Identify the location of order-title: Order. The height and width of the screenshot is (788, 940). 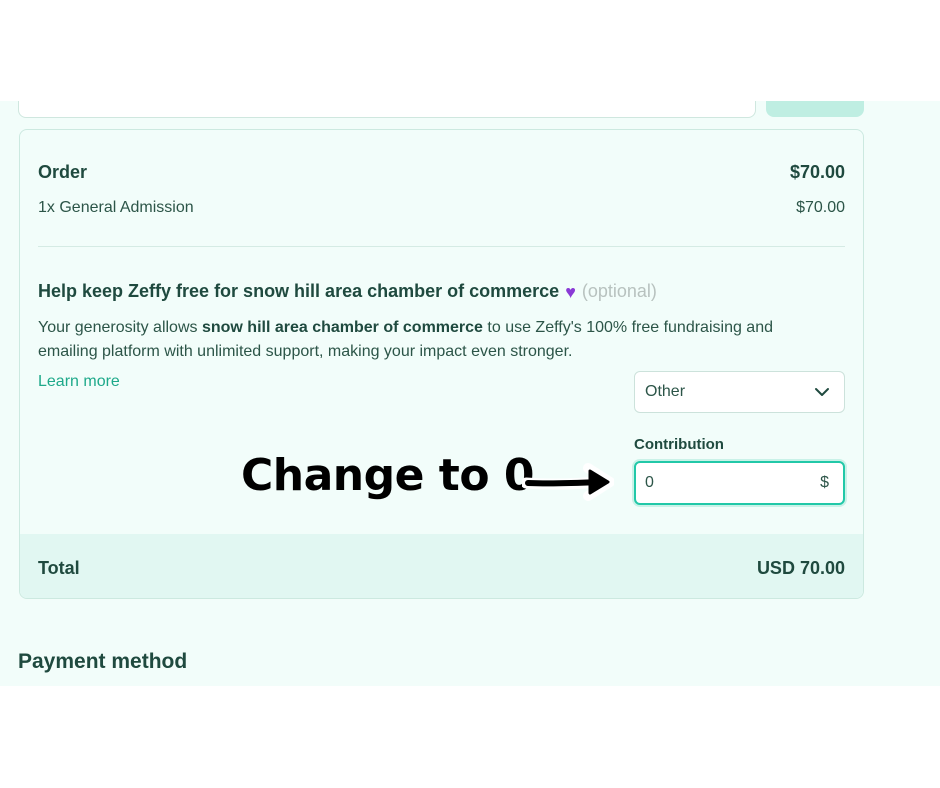
(63, 172).